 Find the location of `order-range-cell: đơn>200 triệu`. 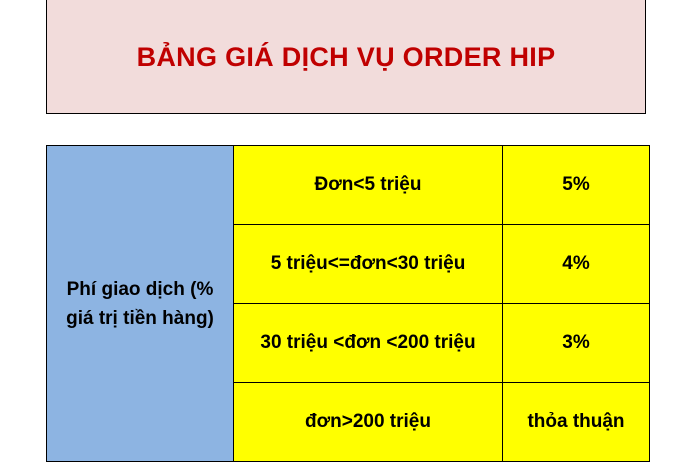

order-range-cell: đơn>200 triệu is located at coordinates (368, 422).